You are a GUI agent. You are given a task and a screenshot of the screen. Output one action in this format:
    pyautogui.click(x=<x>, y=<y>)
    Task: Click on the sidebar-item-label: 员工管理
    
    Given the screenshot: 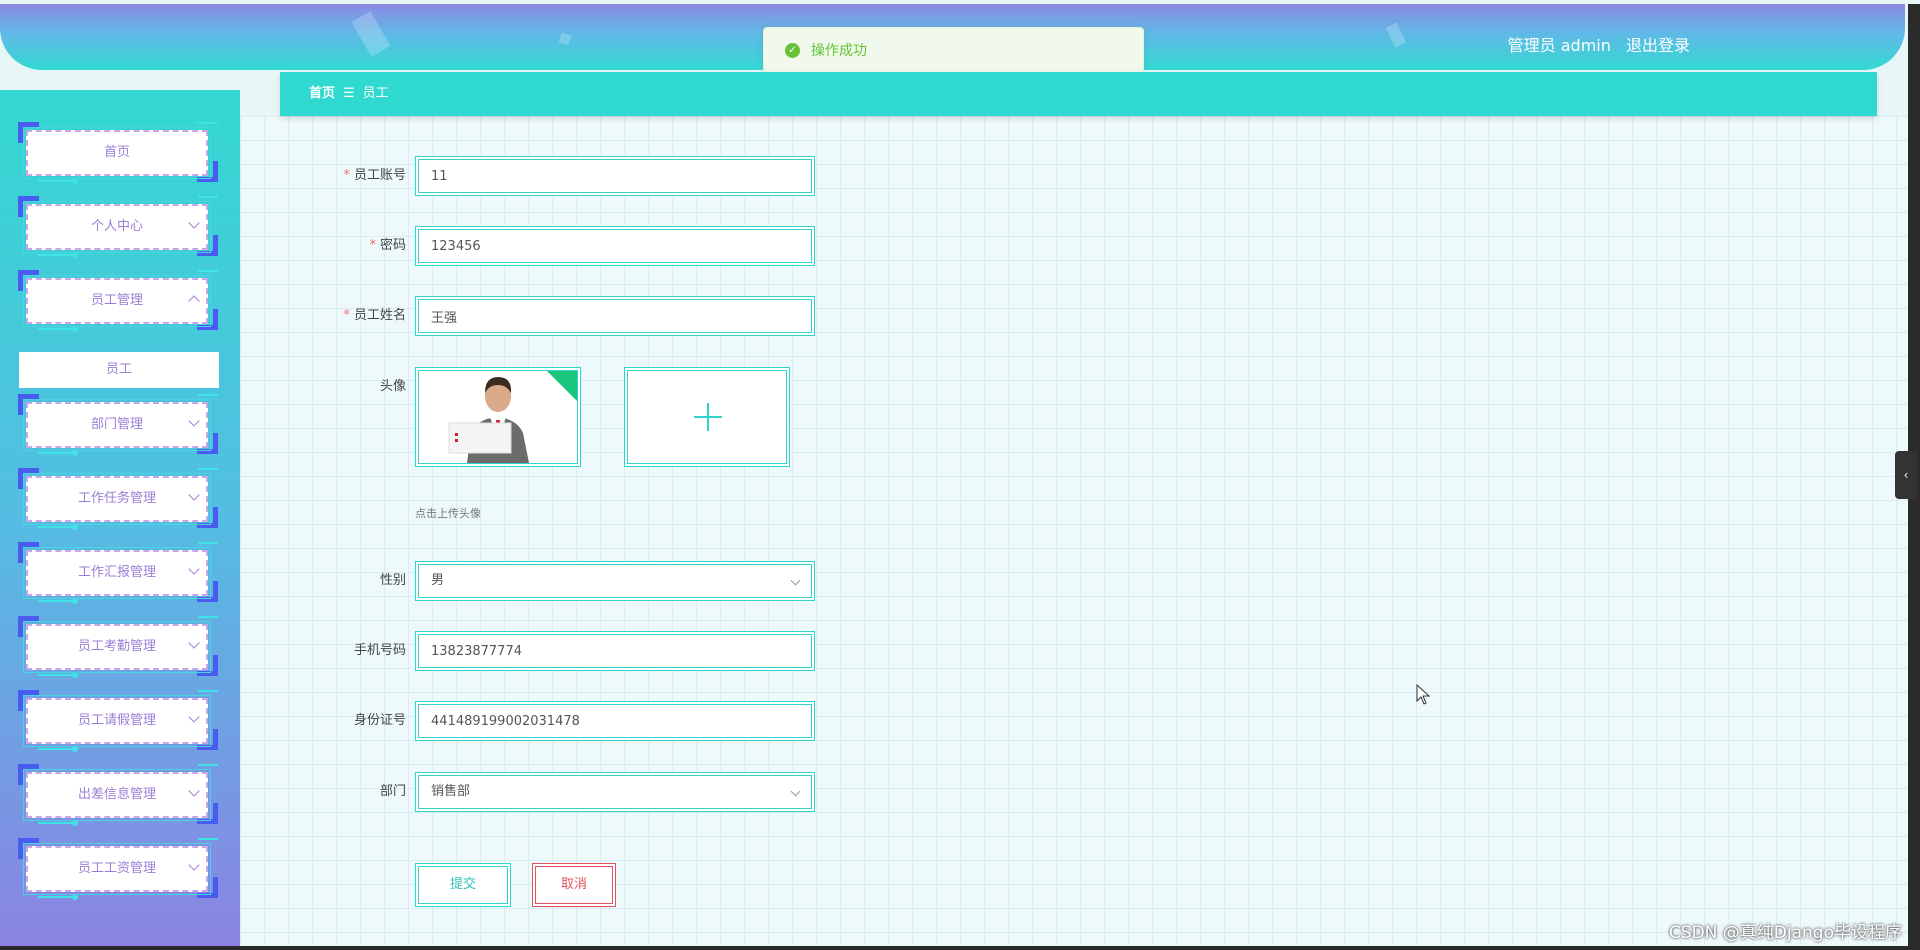 What is the action you would take?
    pyautogui.click(x=116, y=300)
    